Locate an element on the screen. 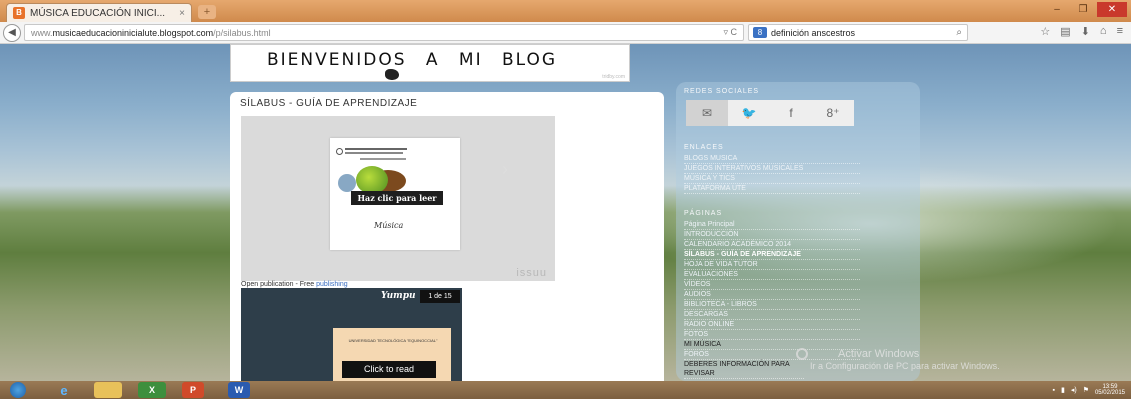 This screenshot has width=1131, height=399. home-icon: ⌂ is located at coordinates (1103, 31).